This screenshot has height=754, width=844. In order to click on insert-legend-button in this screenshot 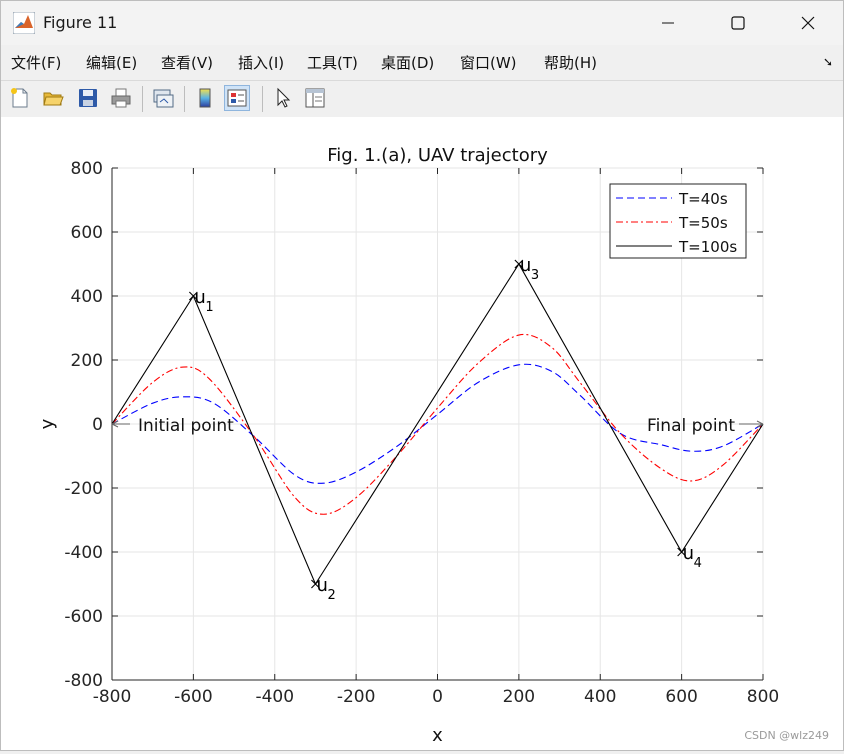, I will do `click(237, 98)`.